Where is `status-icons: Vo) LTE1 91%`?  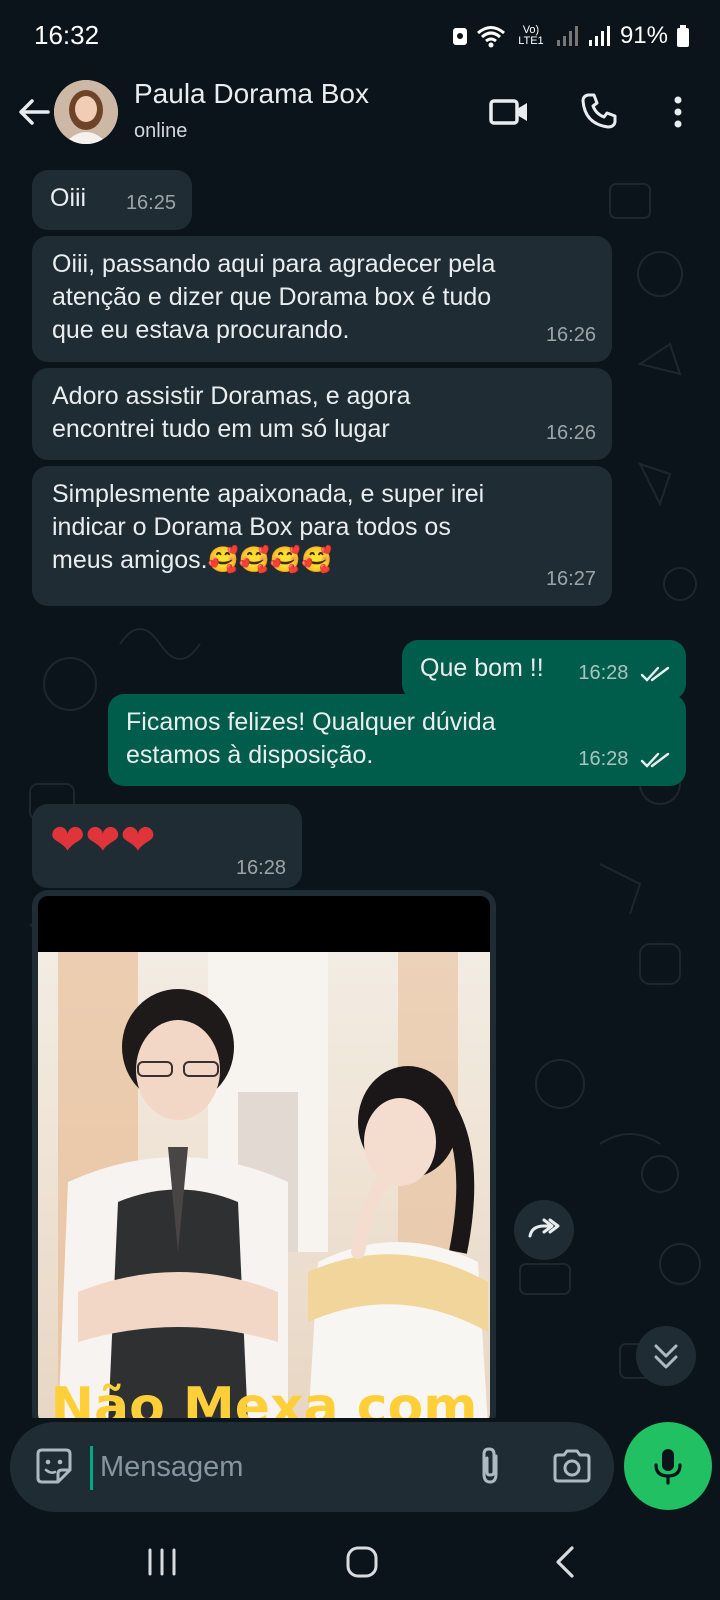
status-icons: Vo) LTE1 91% is located at coordinates (571, 36).